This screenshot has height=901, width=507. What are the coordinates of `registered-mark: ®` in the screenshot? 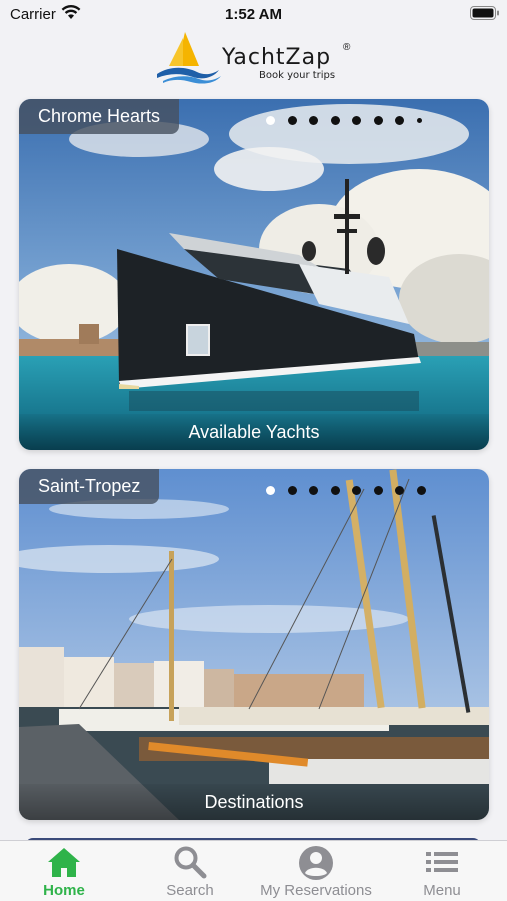 It's located at (347, 47).